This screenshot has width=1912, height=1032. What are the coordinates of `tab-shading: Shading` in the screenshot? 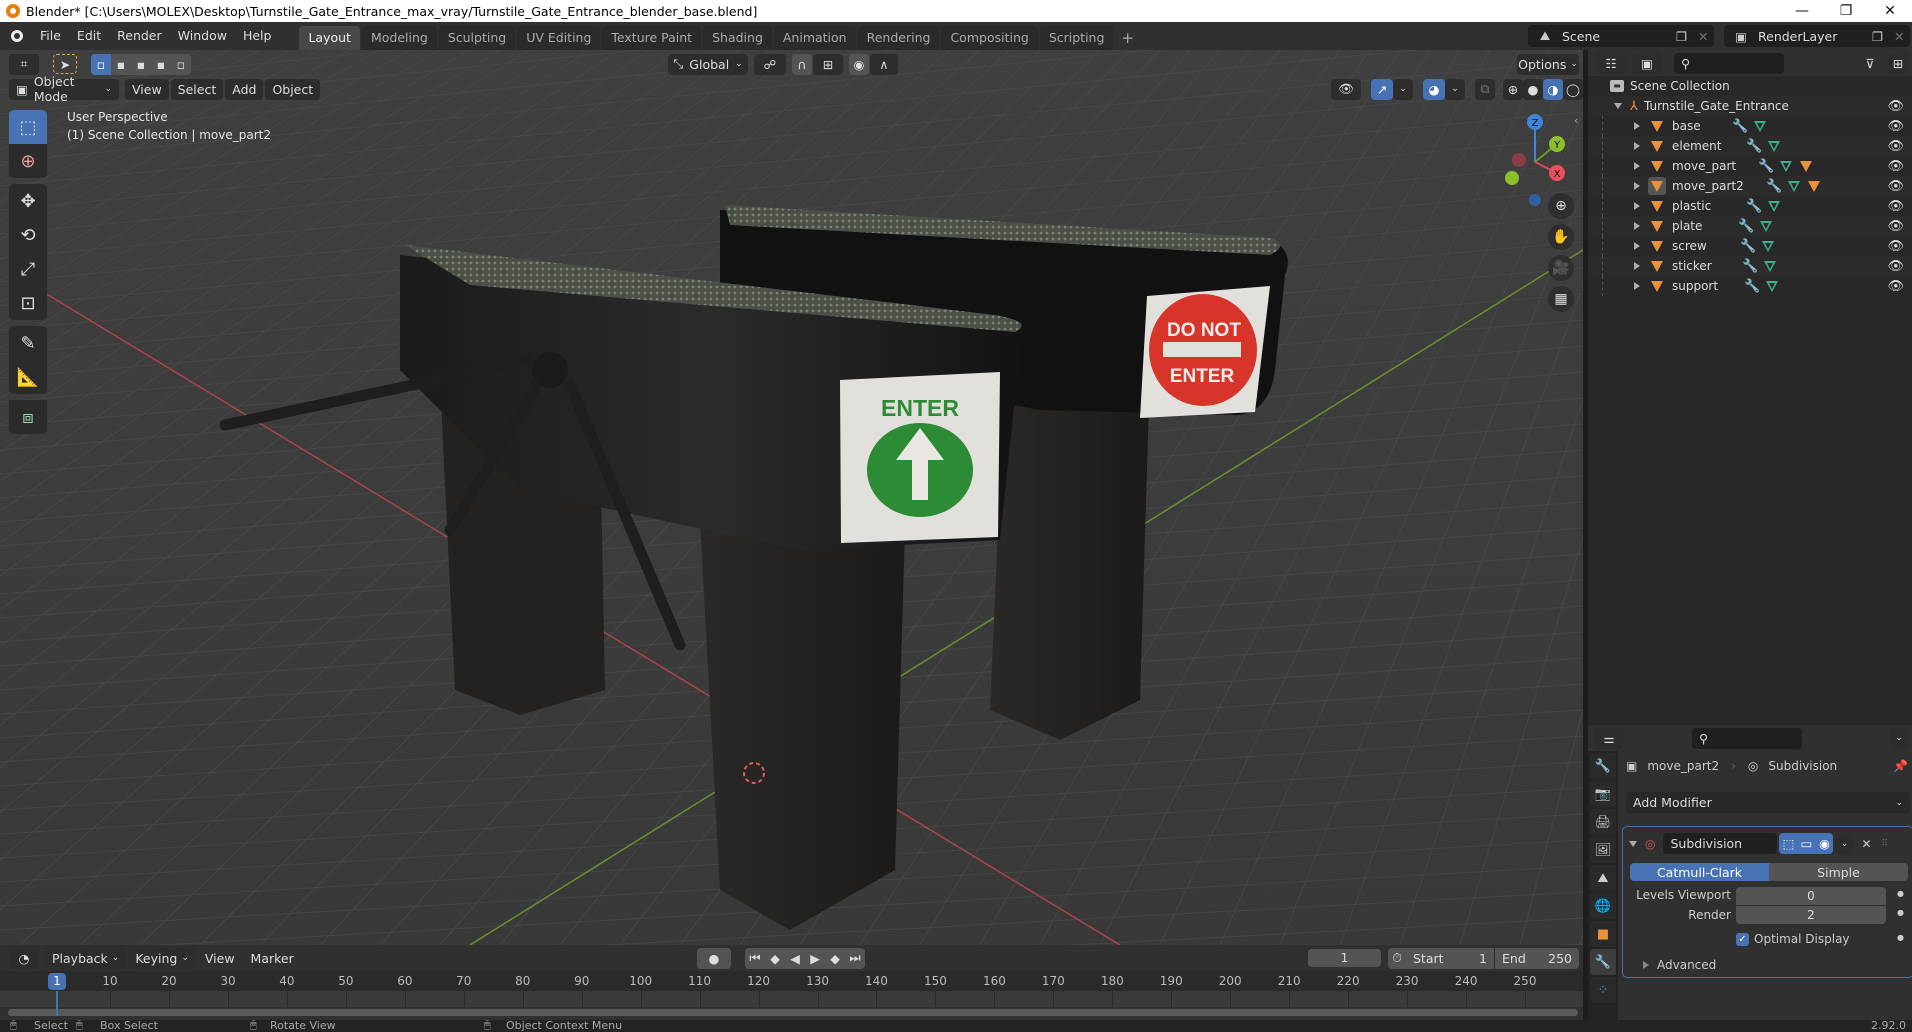 It's located at (737, 38).